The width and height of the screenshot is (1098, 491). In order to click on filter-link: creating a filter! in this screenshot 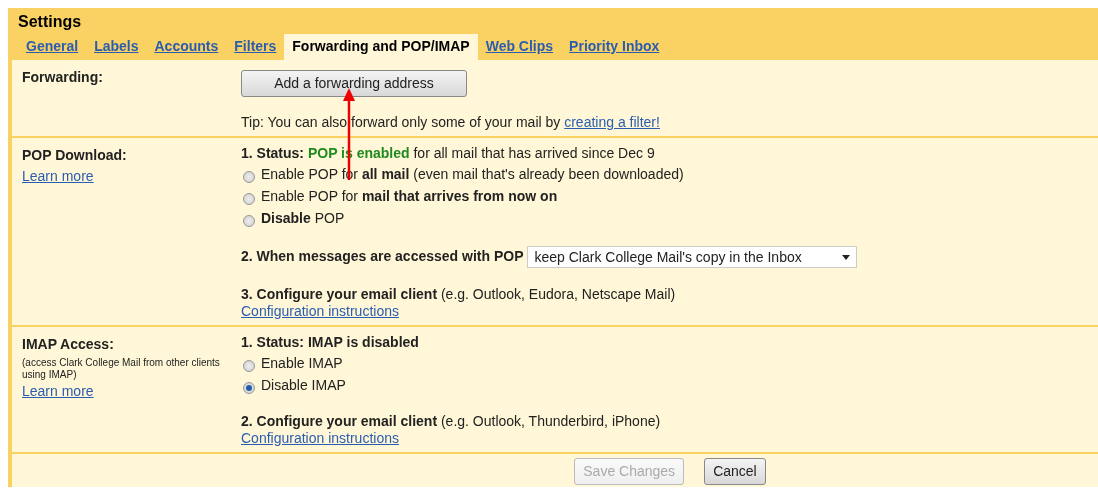, I will do `click(612, 122)`.